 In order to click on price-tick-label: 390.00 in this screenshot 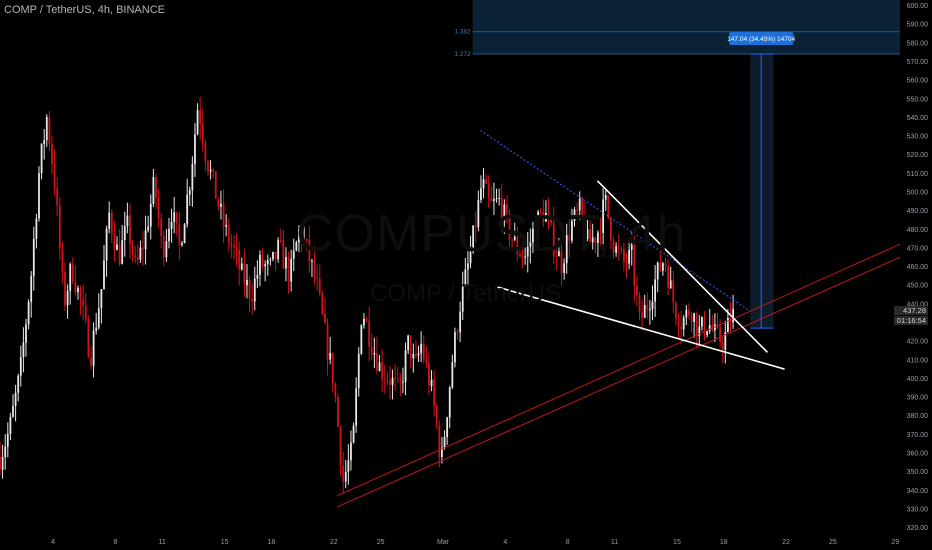, I will do `click(918, 398)`.